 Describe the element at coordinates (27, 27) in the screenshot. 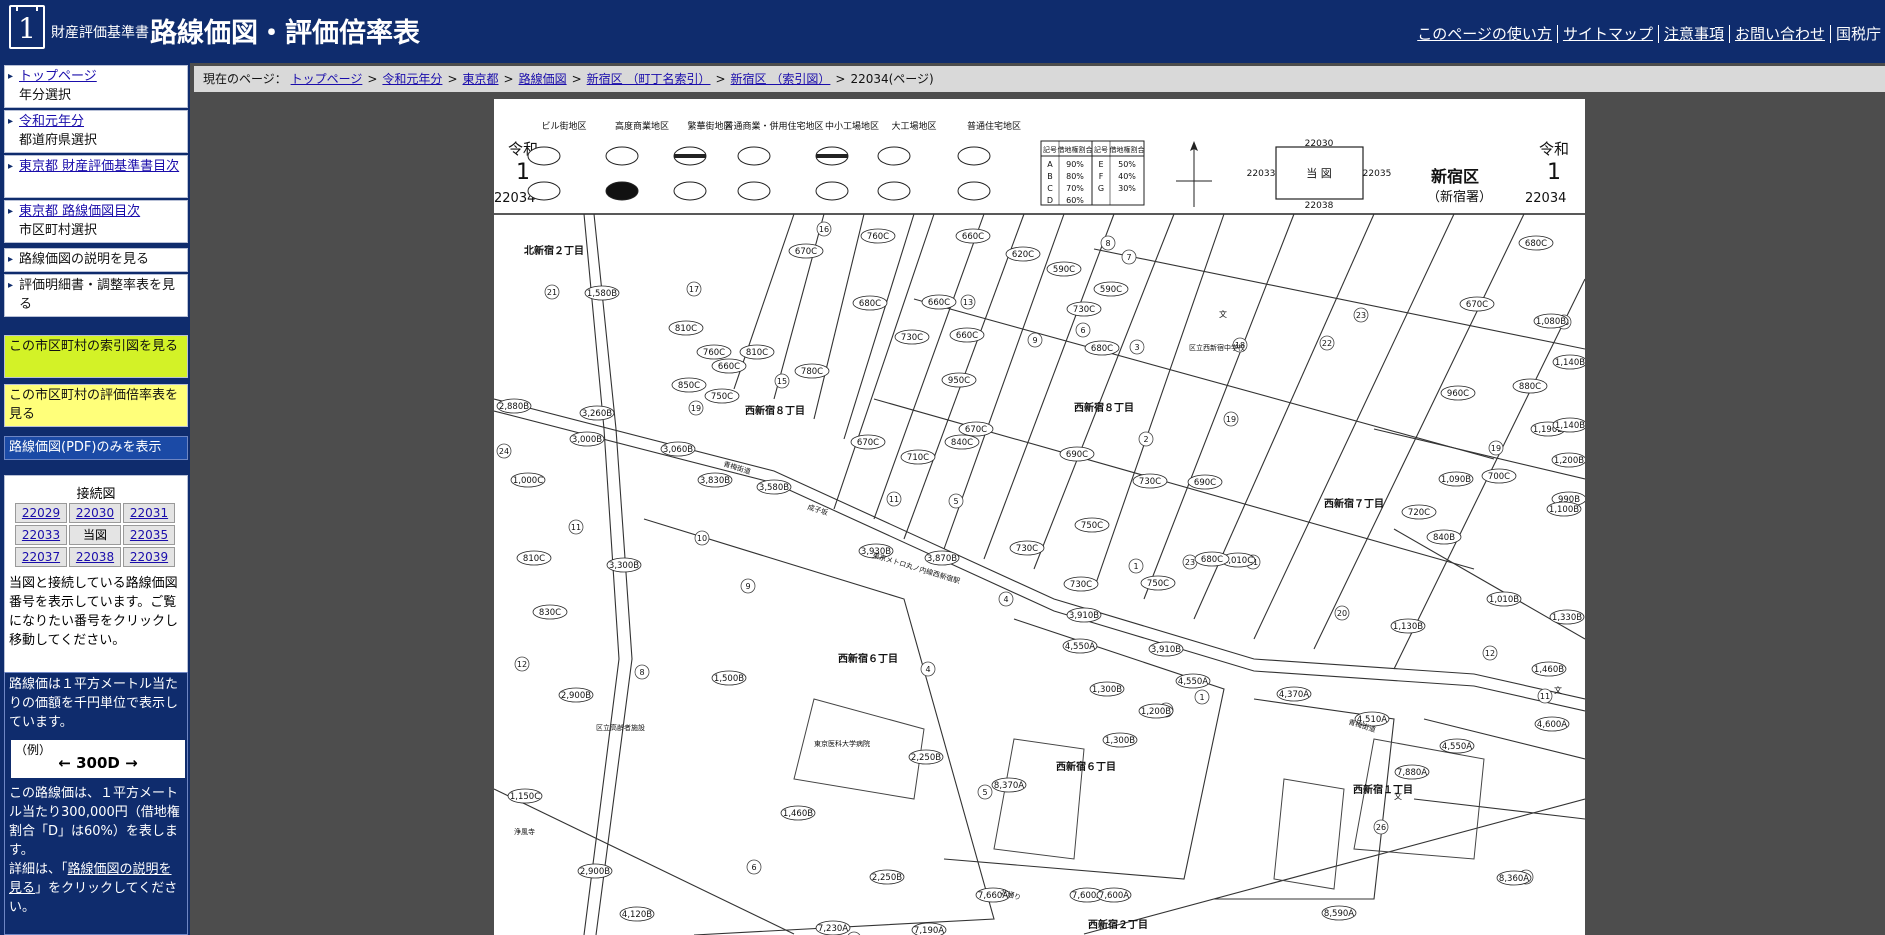

I see `site-logo: 1` at that location.